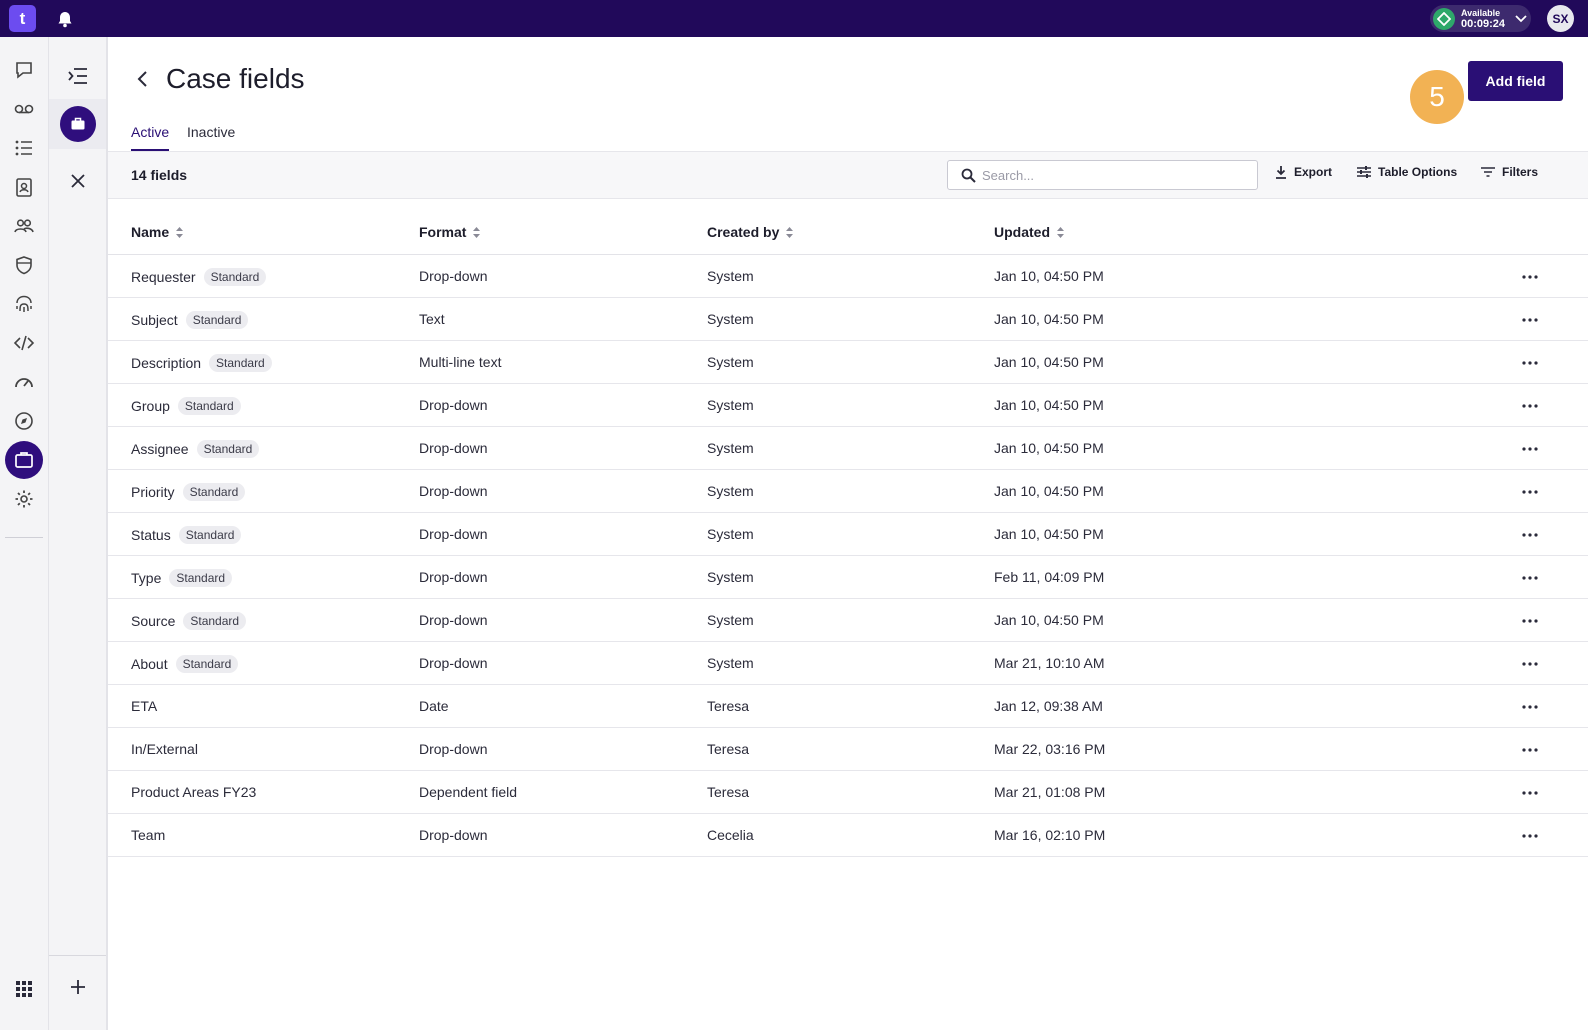  I want to click on export-button: Export, so click(1303, 172).